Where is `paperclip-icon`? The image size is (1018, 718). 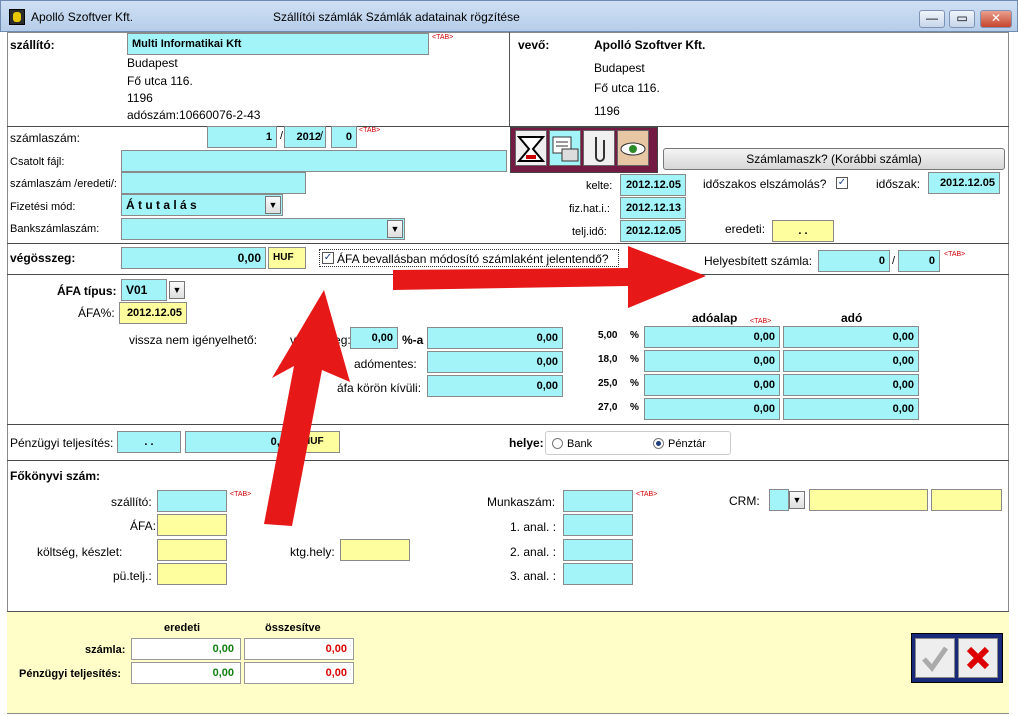
paperclip-icon is located at coordinates (599, 148).